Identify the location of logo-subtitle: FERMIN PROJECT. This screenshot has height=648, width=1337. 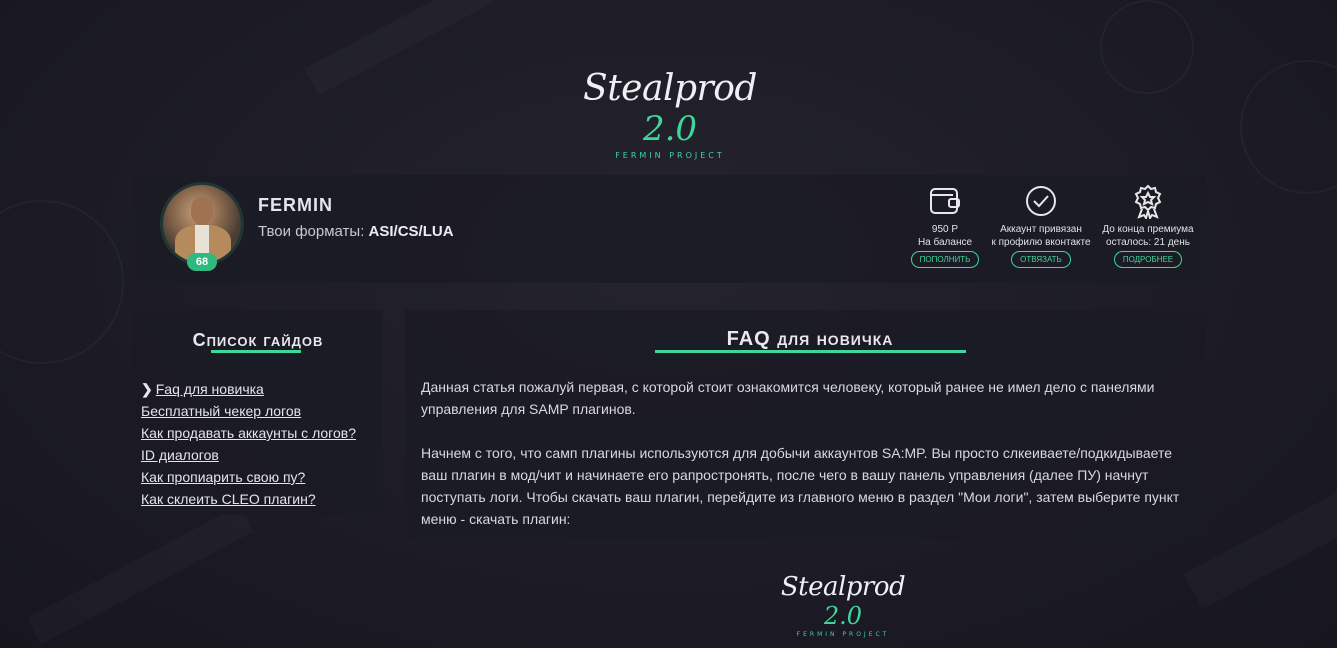
(670, 155).